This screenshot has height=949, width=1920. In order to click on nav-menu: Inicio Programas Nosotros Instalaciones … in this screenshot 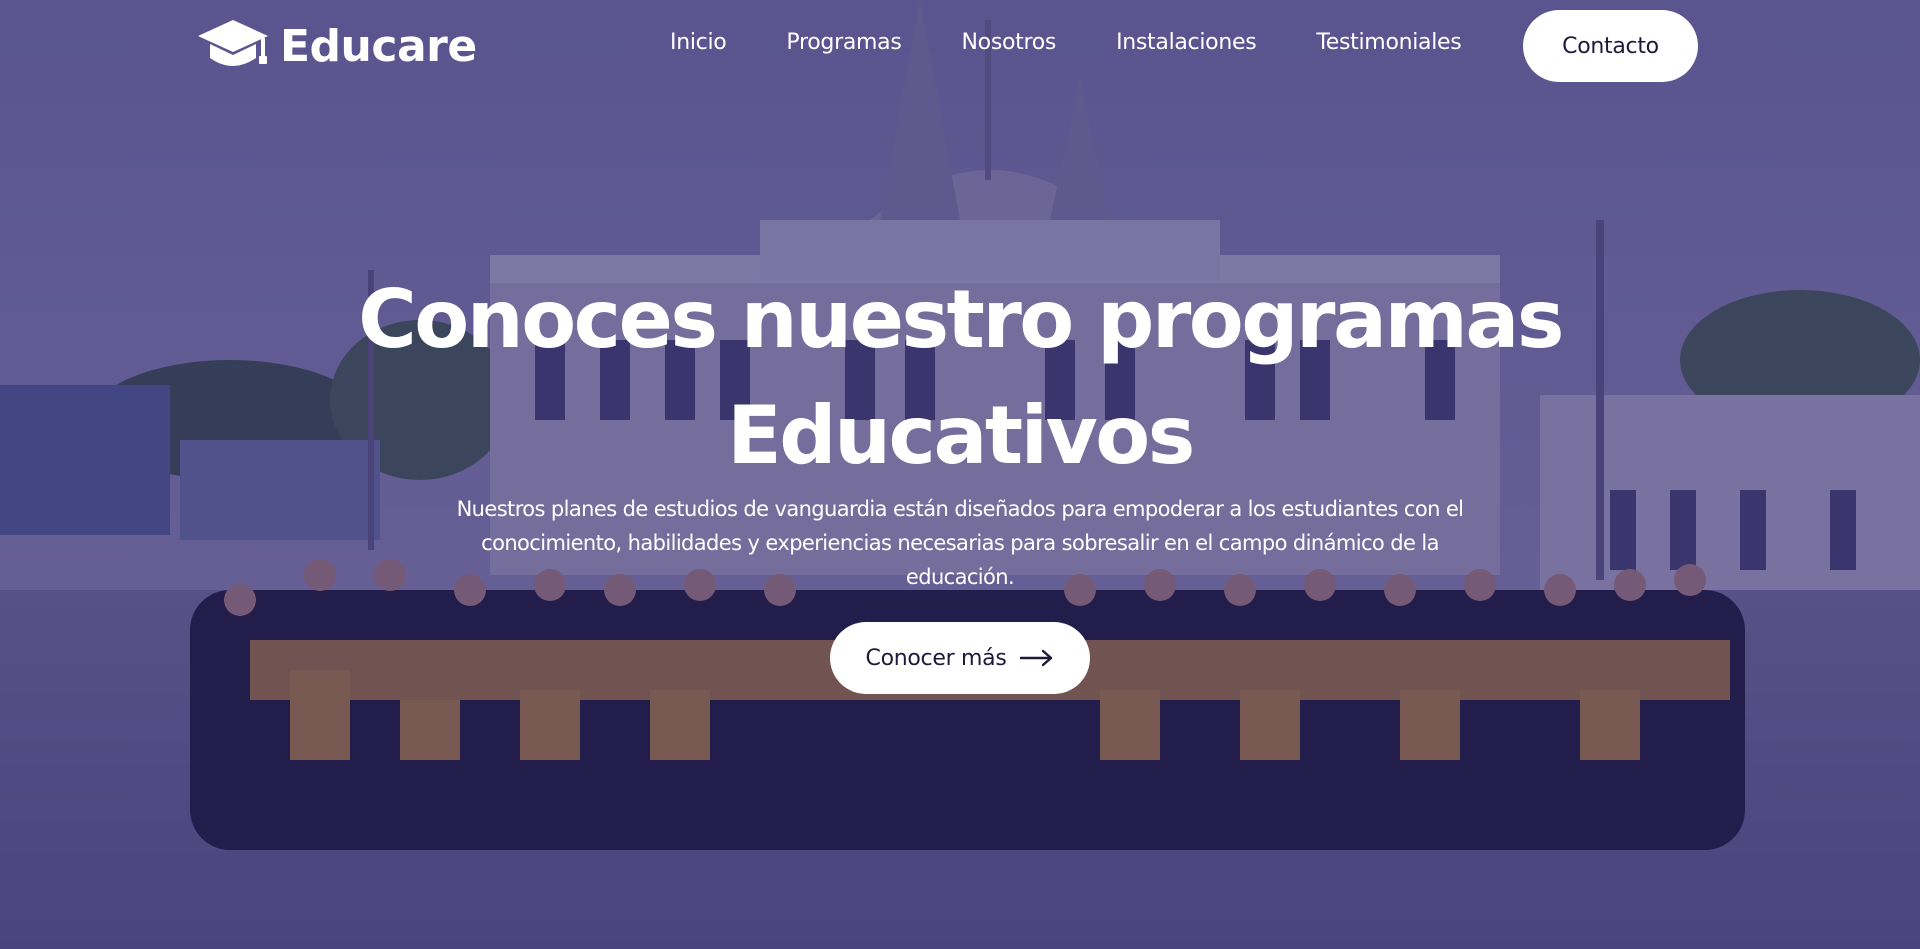, I will do `click(1066, 42)`.